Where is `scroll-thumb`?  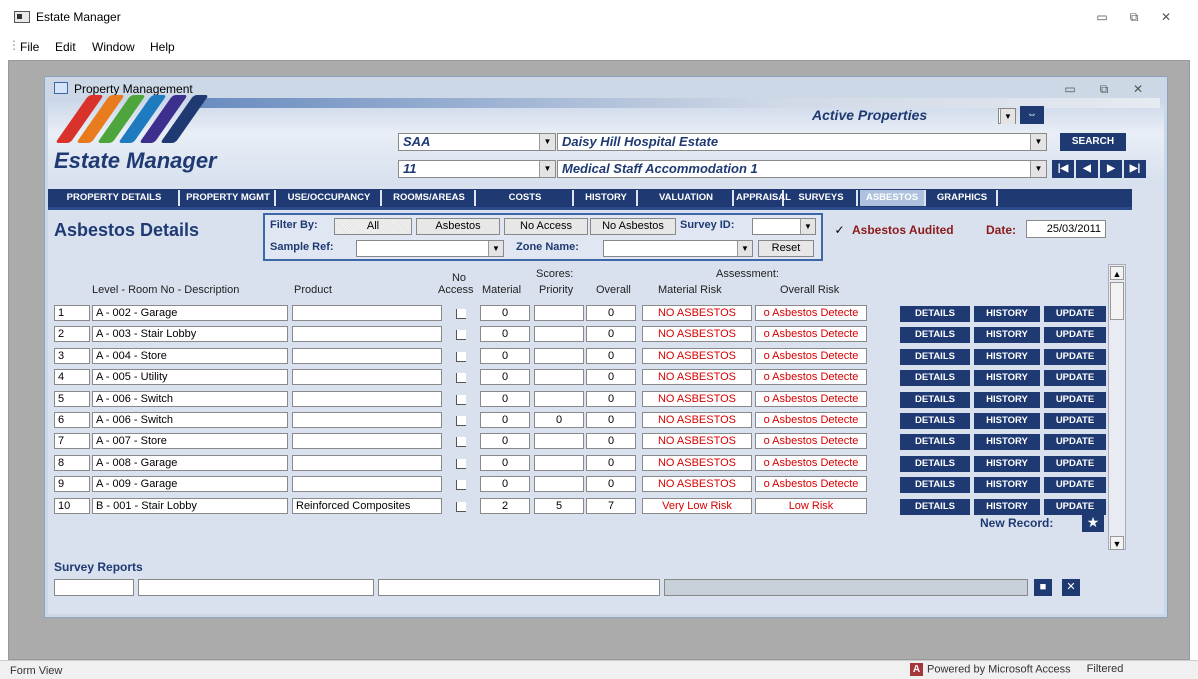 scroll-thumb is located at coordinates (1117, 301).